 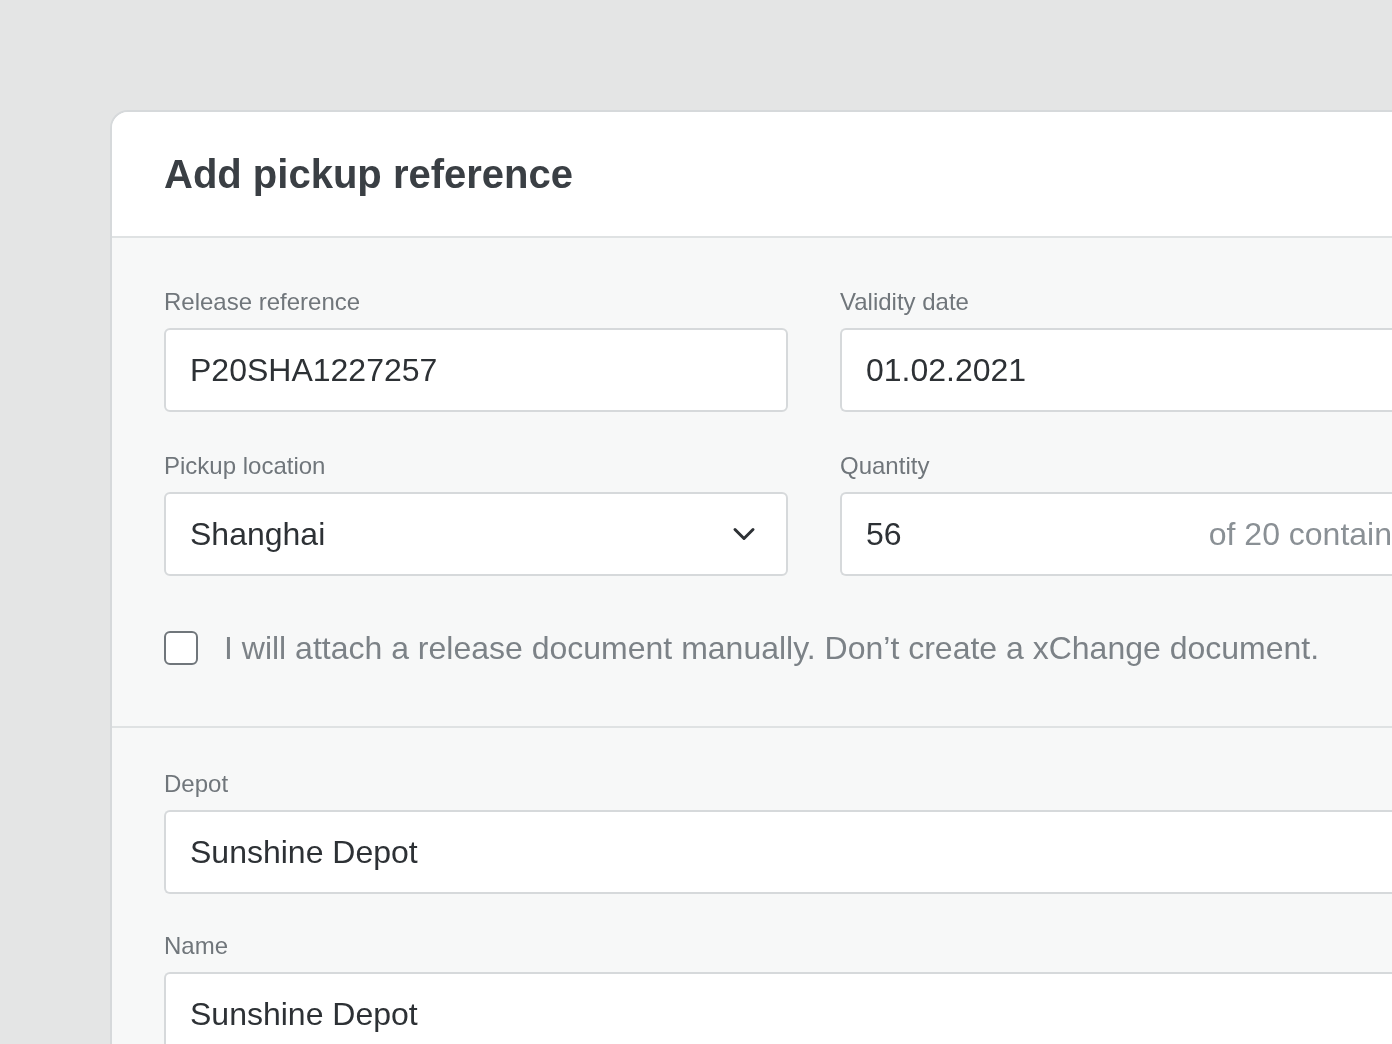 I want to click on field-label: Validity date, so click(x=905, y=302).